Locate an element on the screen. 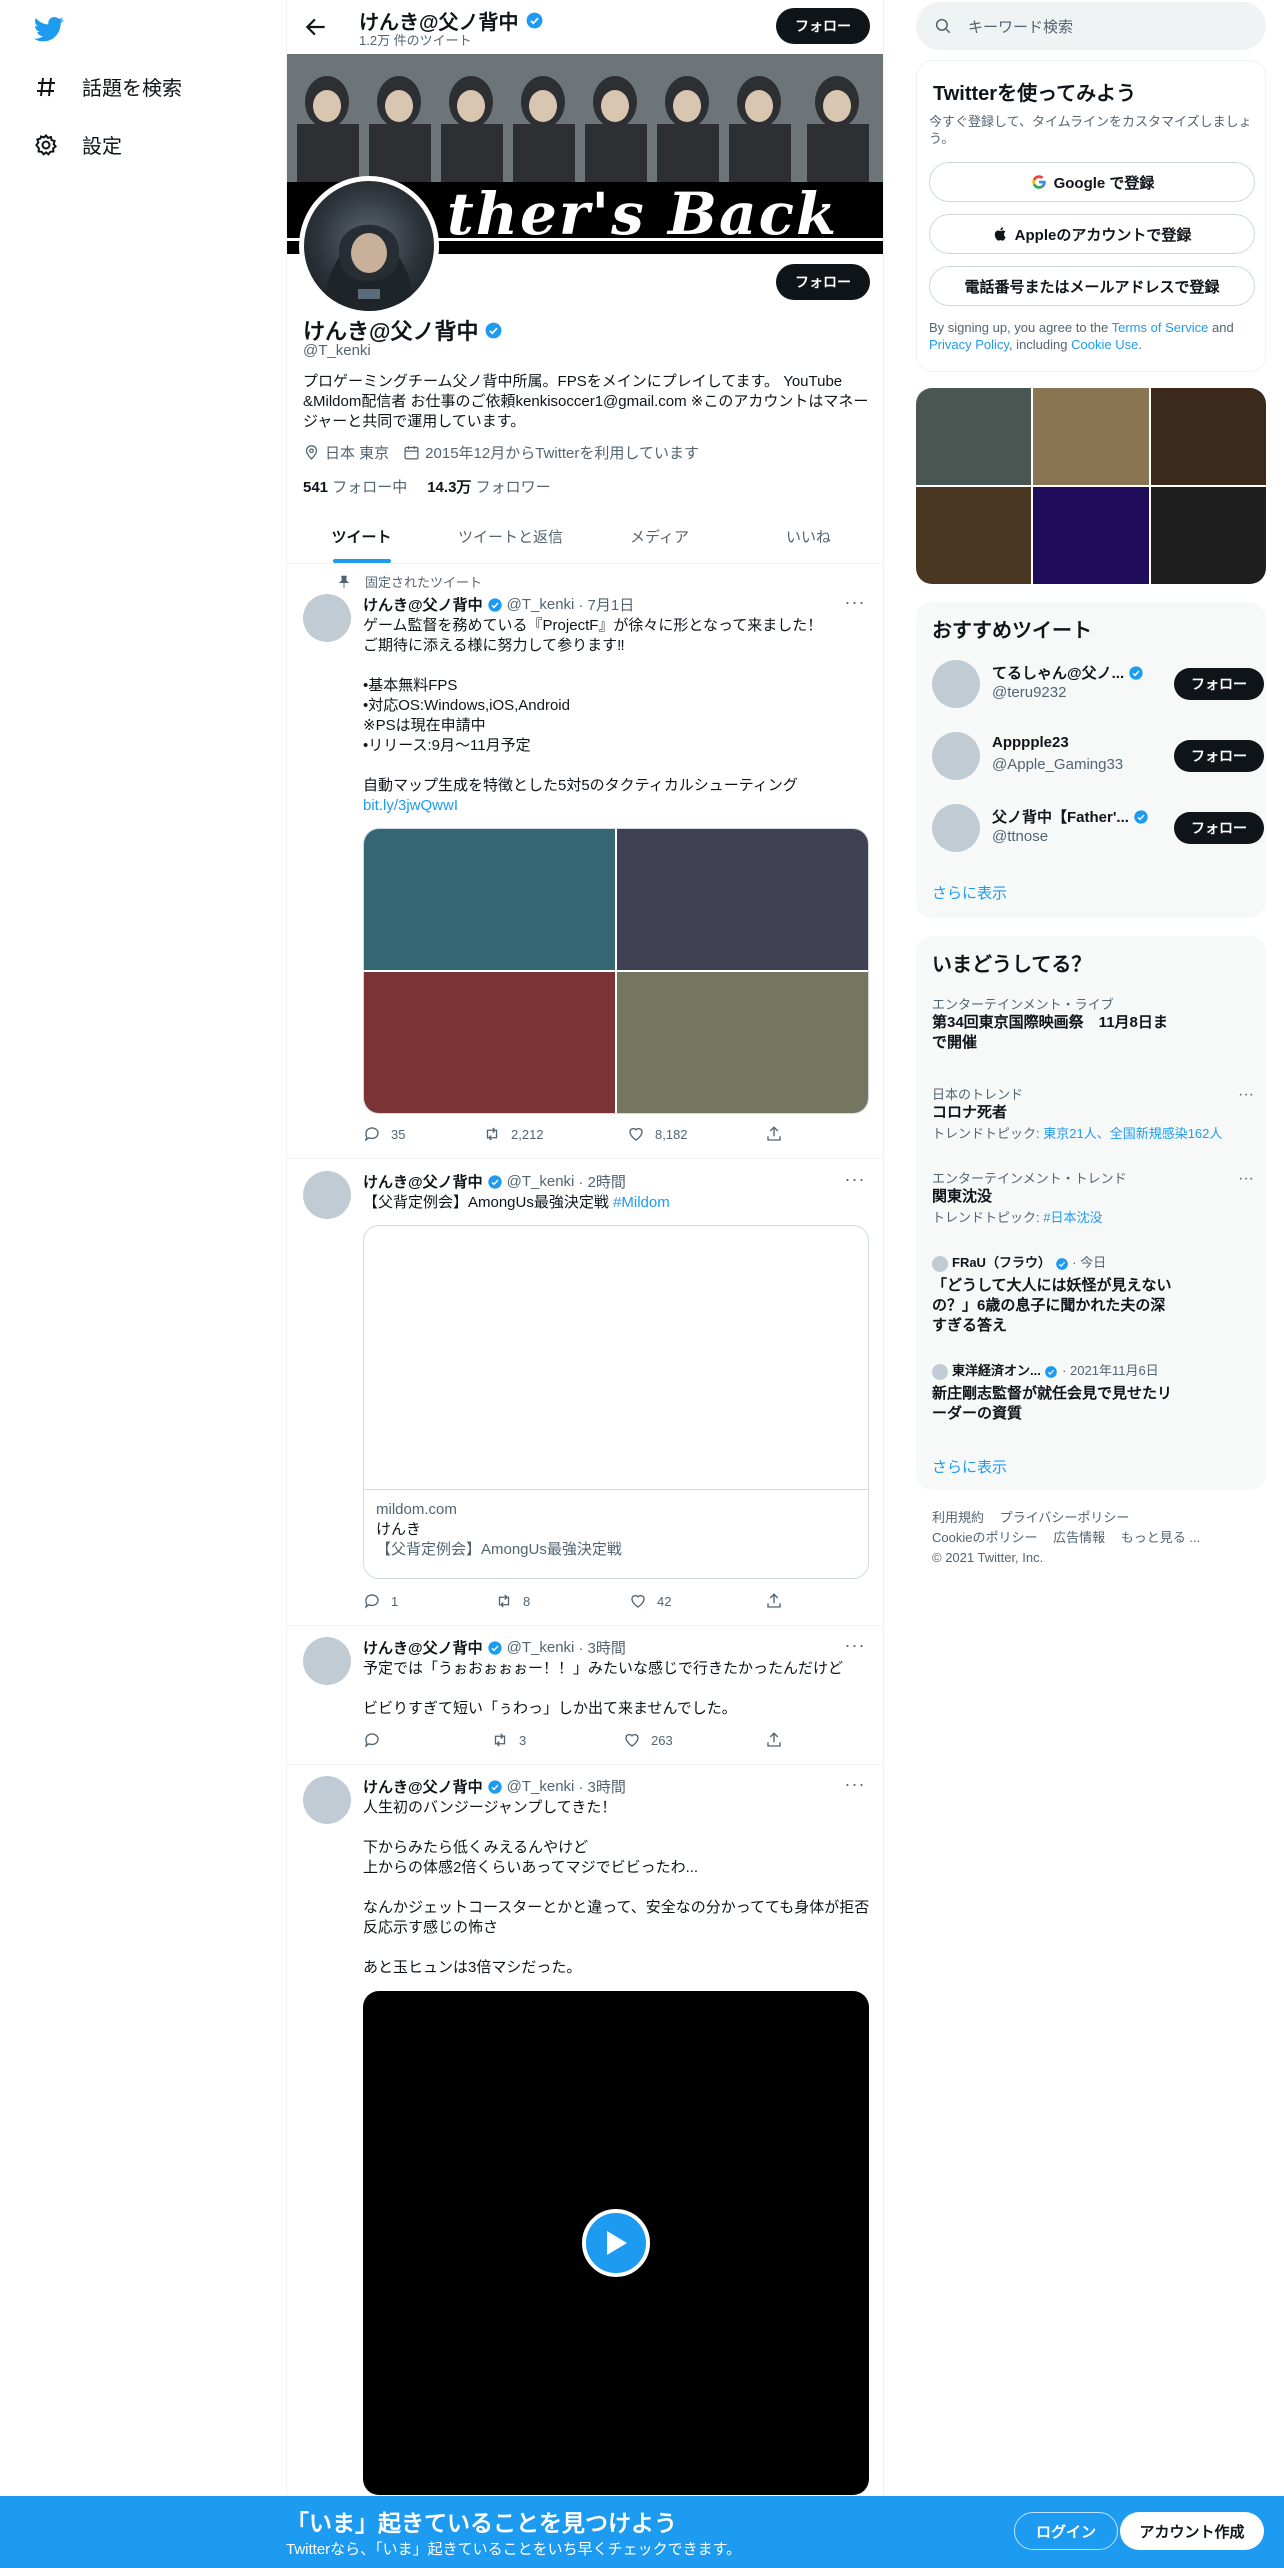 The height and width of the screenshot is (2568, 1284). footer-terms-link: 利用規約 is located at coordinates (958, 1517).